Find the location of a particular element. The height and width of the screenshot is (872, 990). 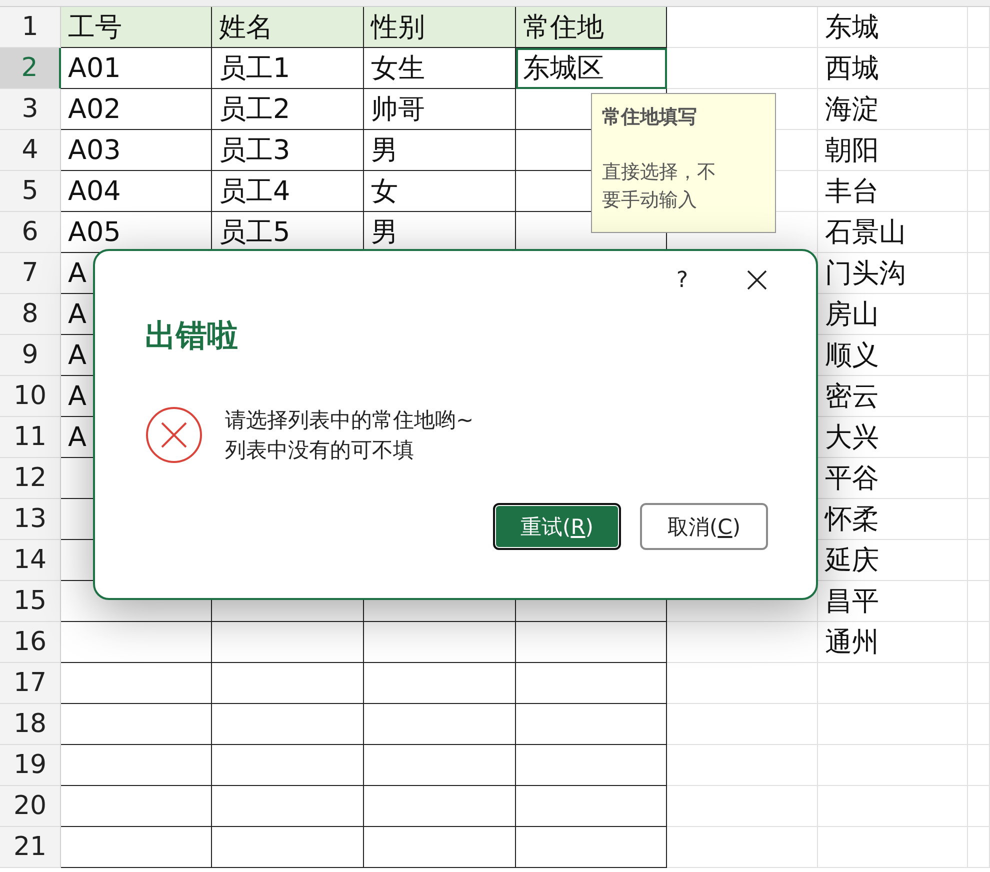

row-header: 7 is located at coordinates (30, 273).